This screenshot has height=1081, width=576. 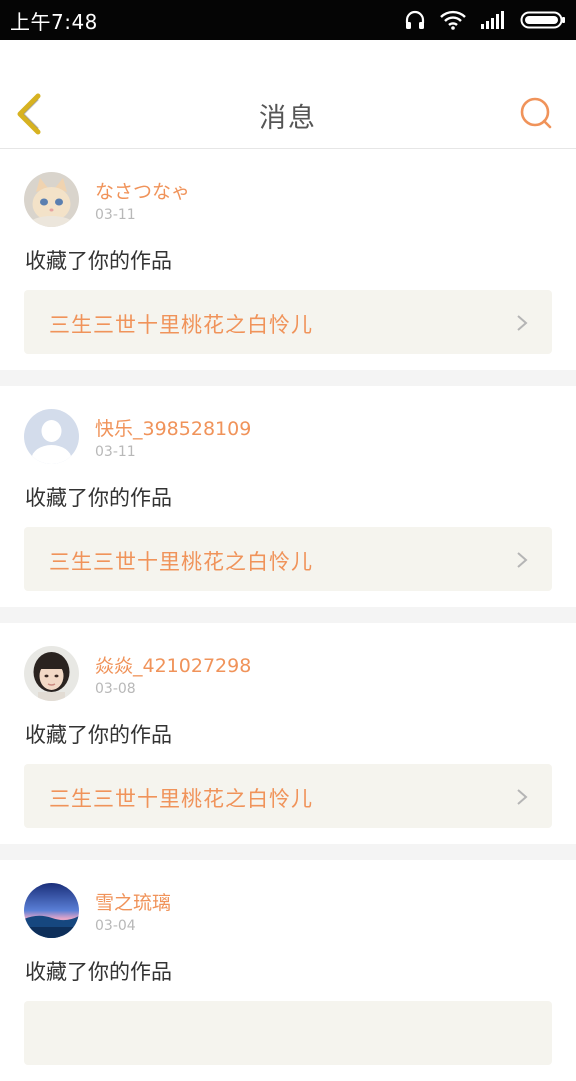 I want to click on status-time: 上午7:48, so click(x=54, y=21).